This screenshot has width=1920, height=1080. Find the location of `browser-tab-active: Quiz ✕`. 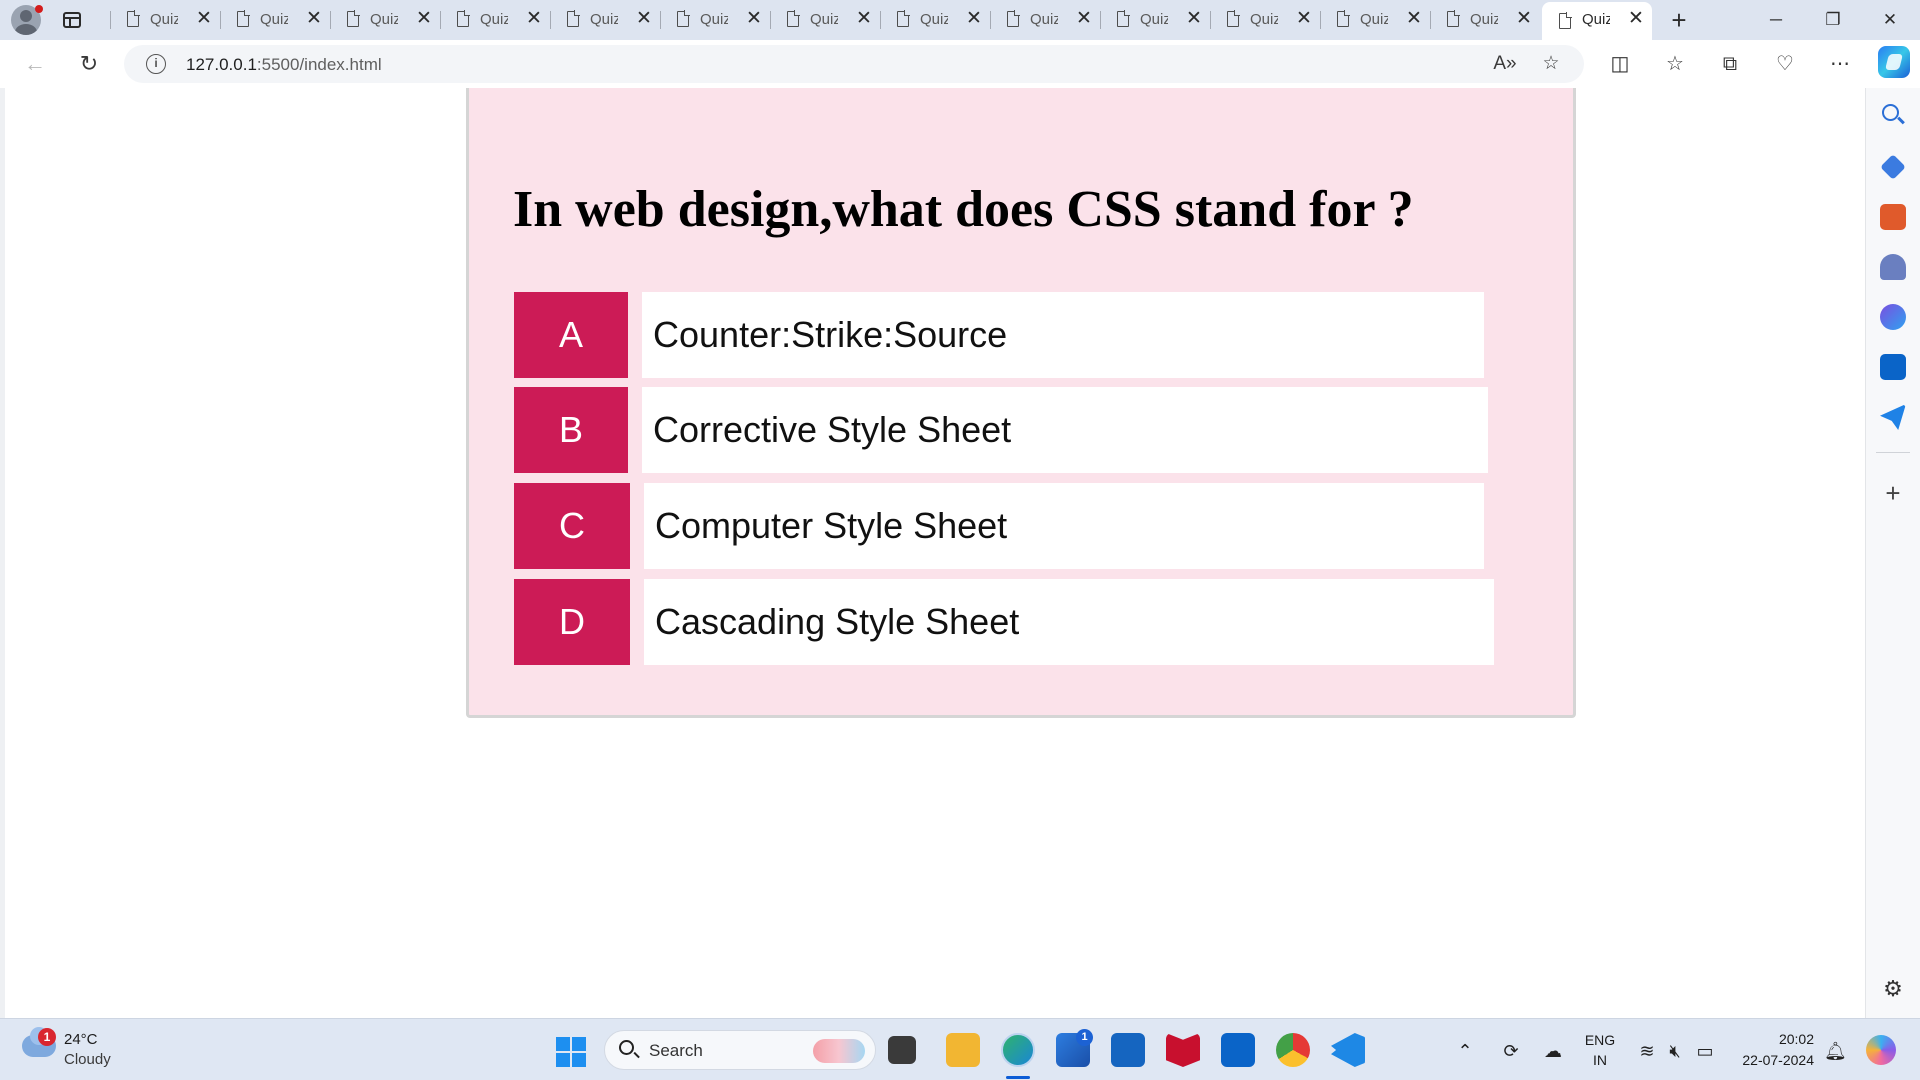

browser-tab-active: Quiz ✕ is located at coordinates (1597, 21).